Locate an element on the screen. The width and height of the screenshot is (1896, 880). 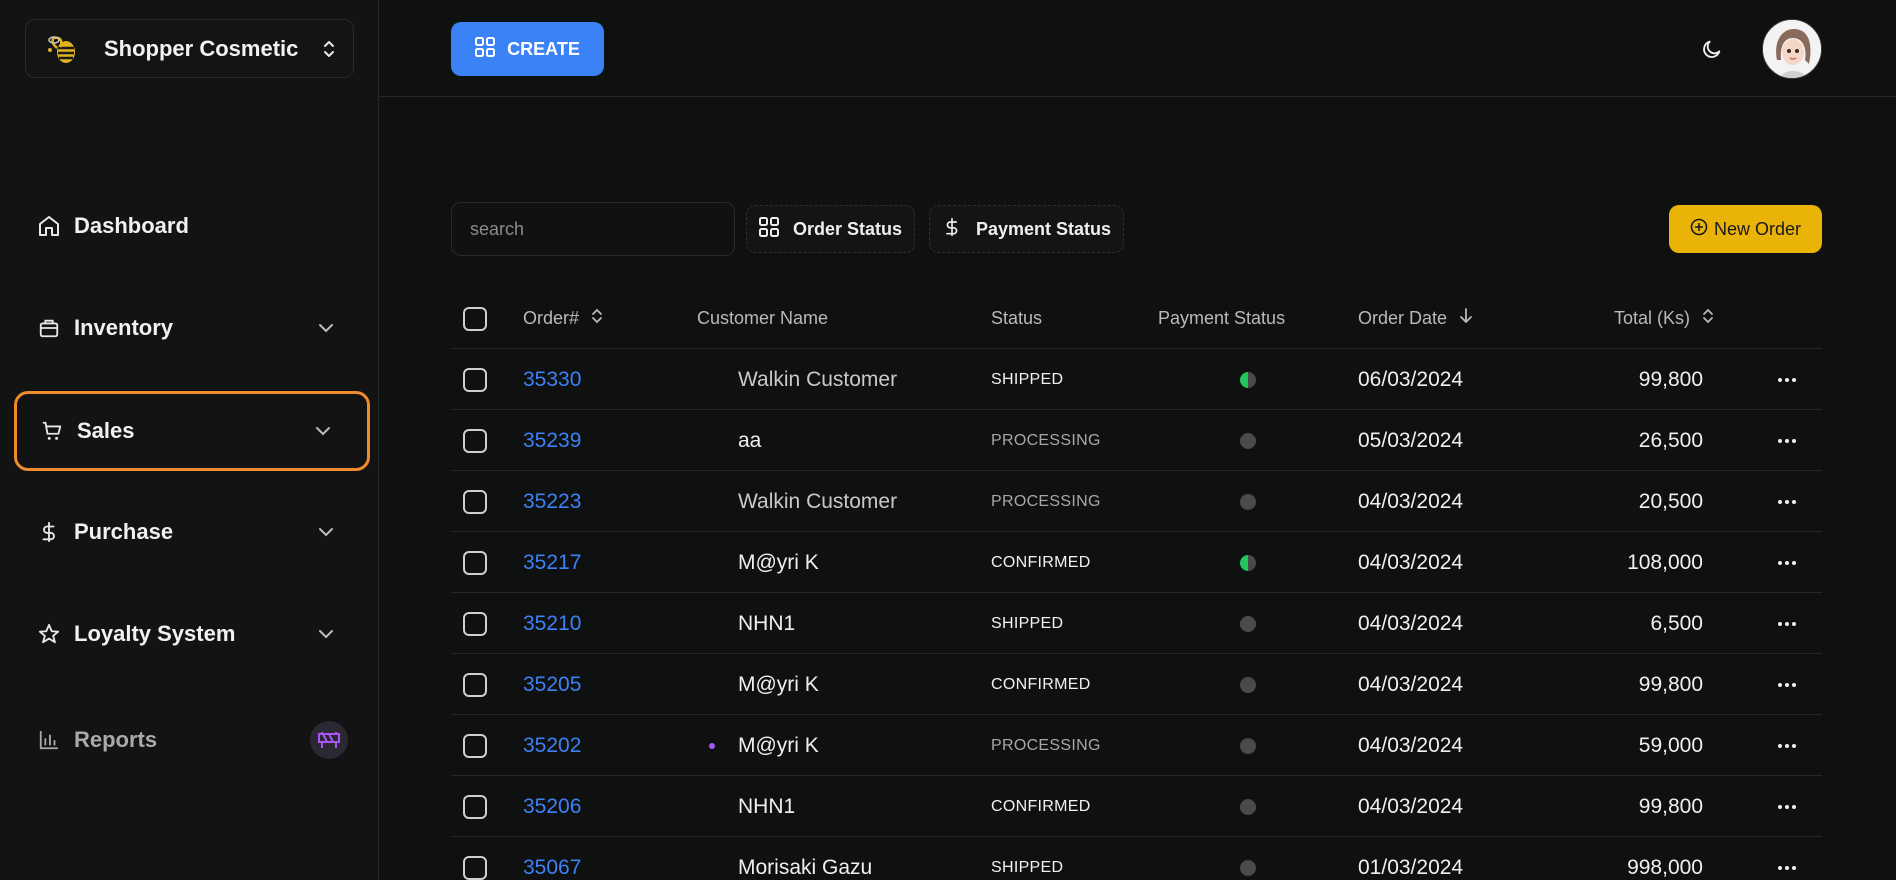
order-total: 99,800 is located at coordinates (1670, 379).